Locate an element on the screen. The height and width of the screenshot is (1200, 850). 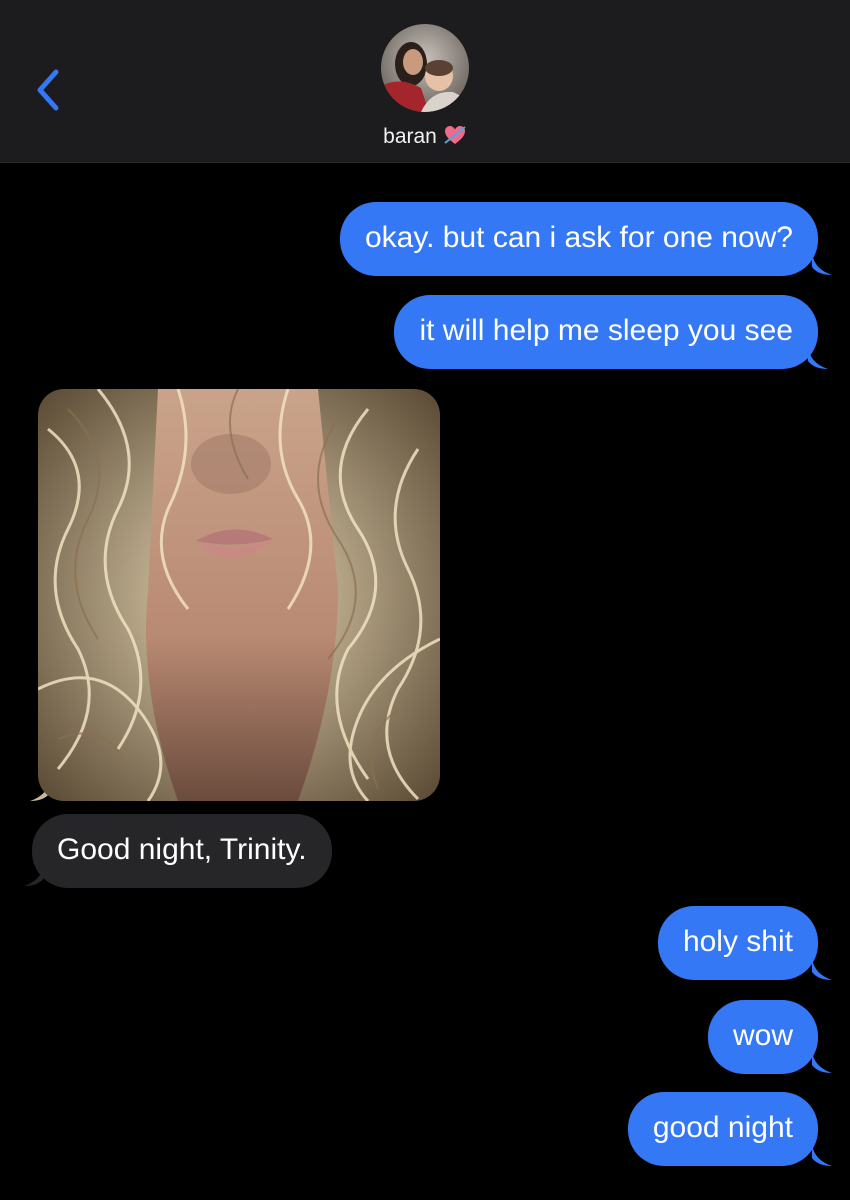
message-bubble-sent: wow is located at coordinates (762, 1037).